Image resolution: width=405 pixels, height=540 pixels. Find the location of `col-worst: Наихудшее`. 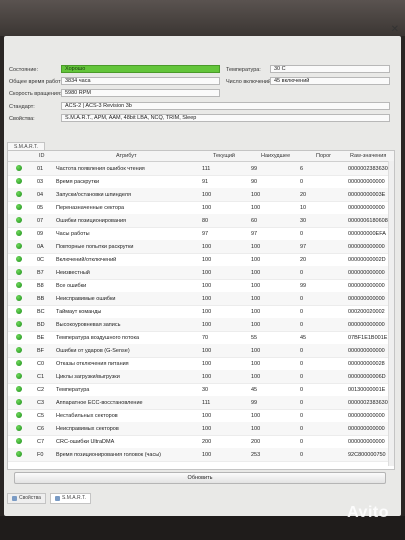

col-worst: Наихудшее is located at coordinates (275, 156).